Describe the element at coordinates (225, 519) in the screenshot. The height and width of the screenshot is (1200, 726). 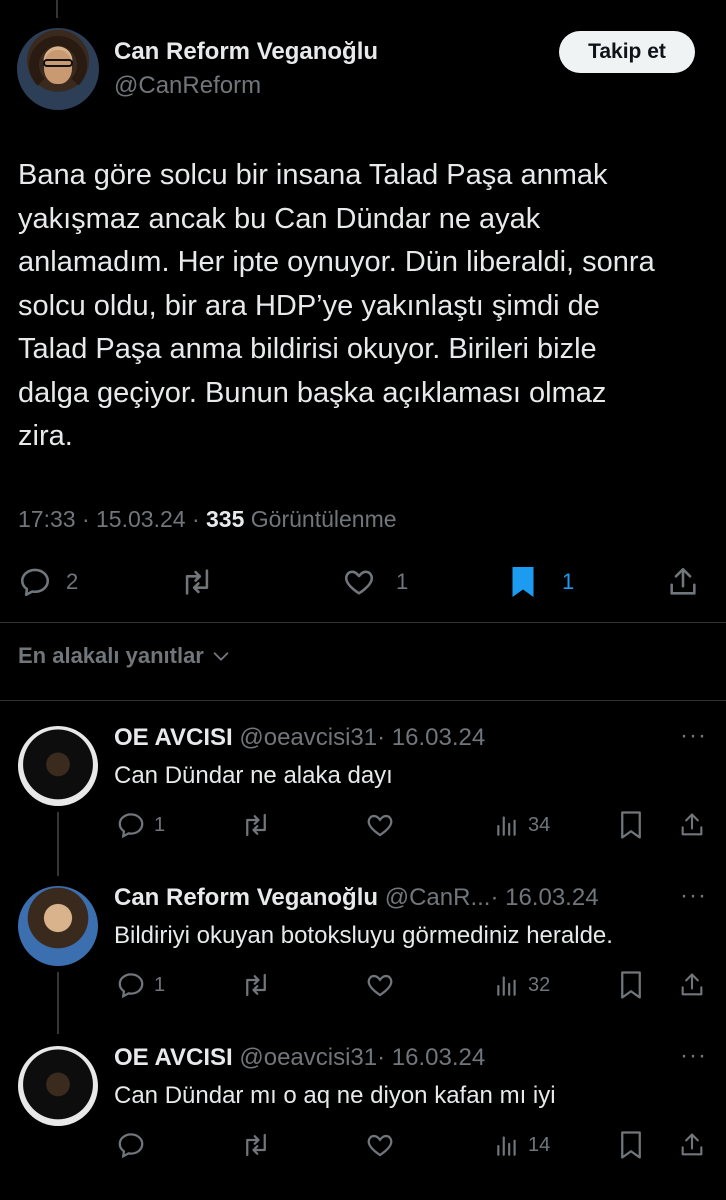
I see `views-count: 335` at that location.